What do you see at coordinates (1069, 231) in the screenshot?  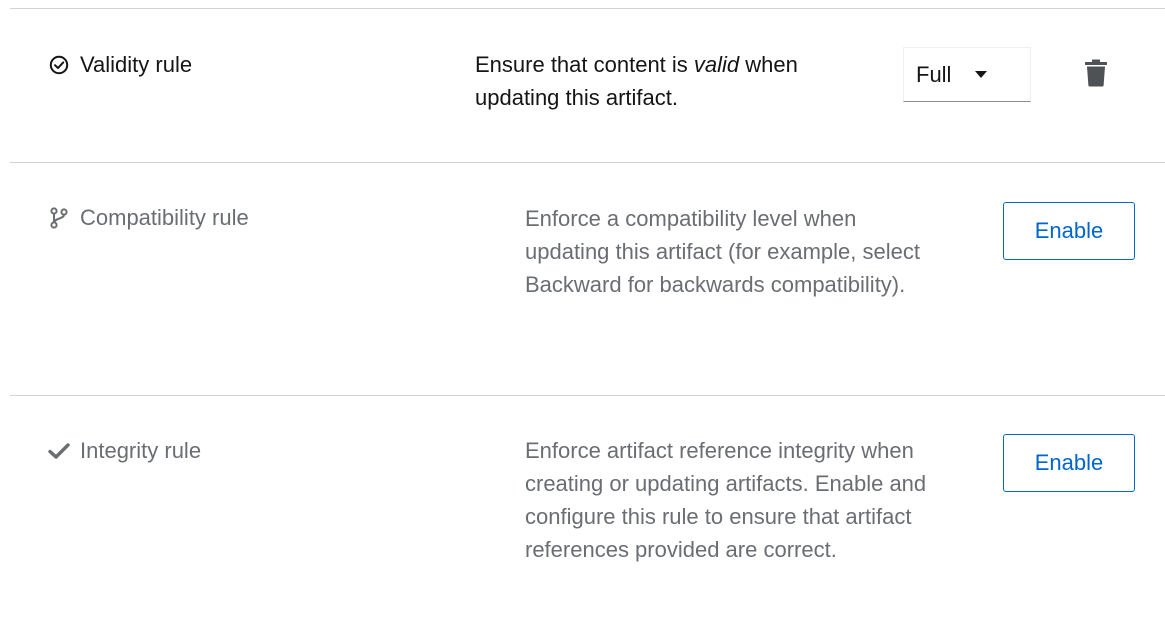 I see `enable-compatibility-button: Enable` at bounding box center [1069, 231].